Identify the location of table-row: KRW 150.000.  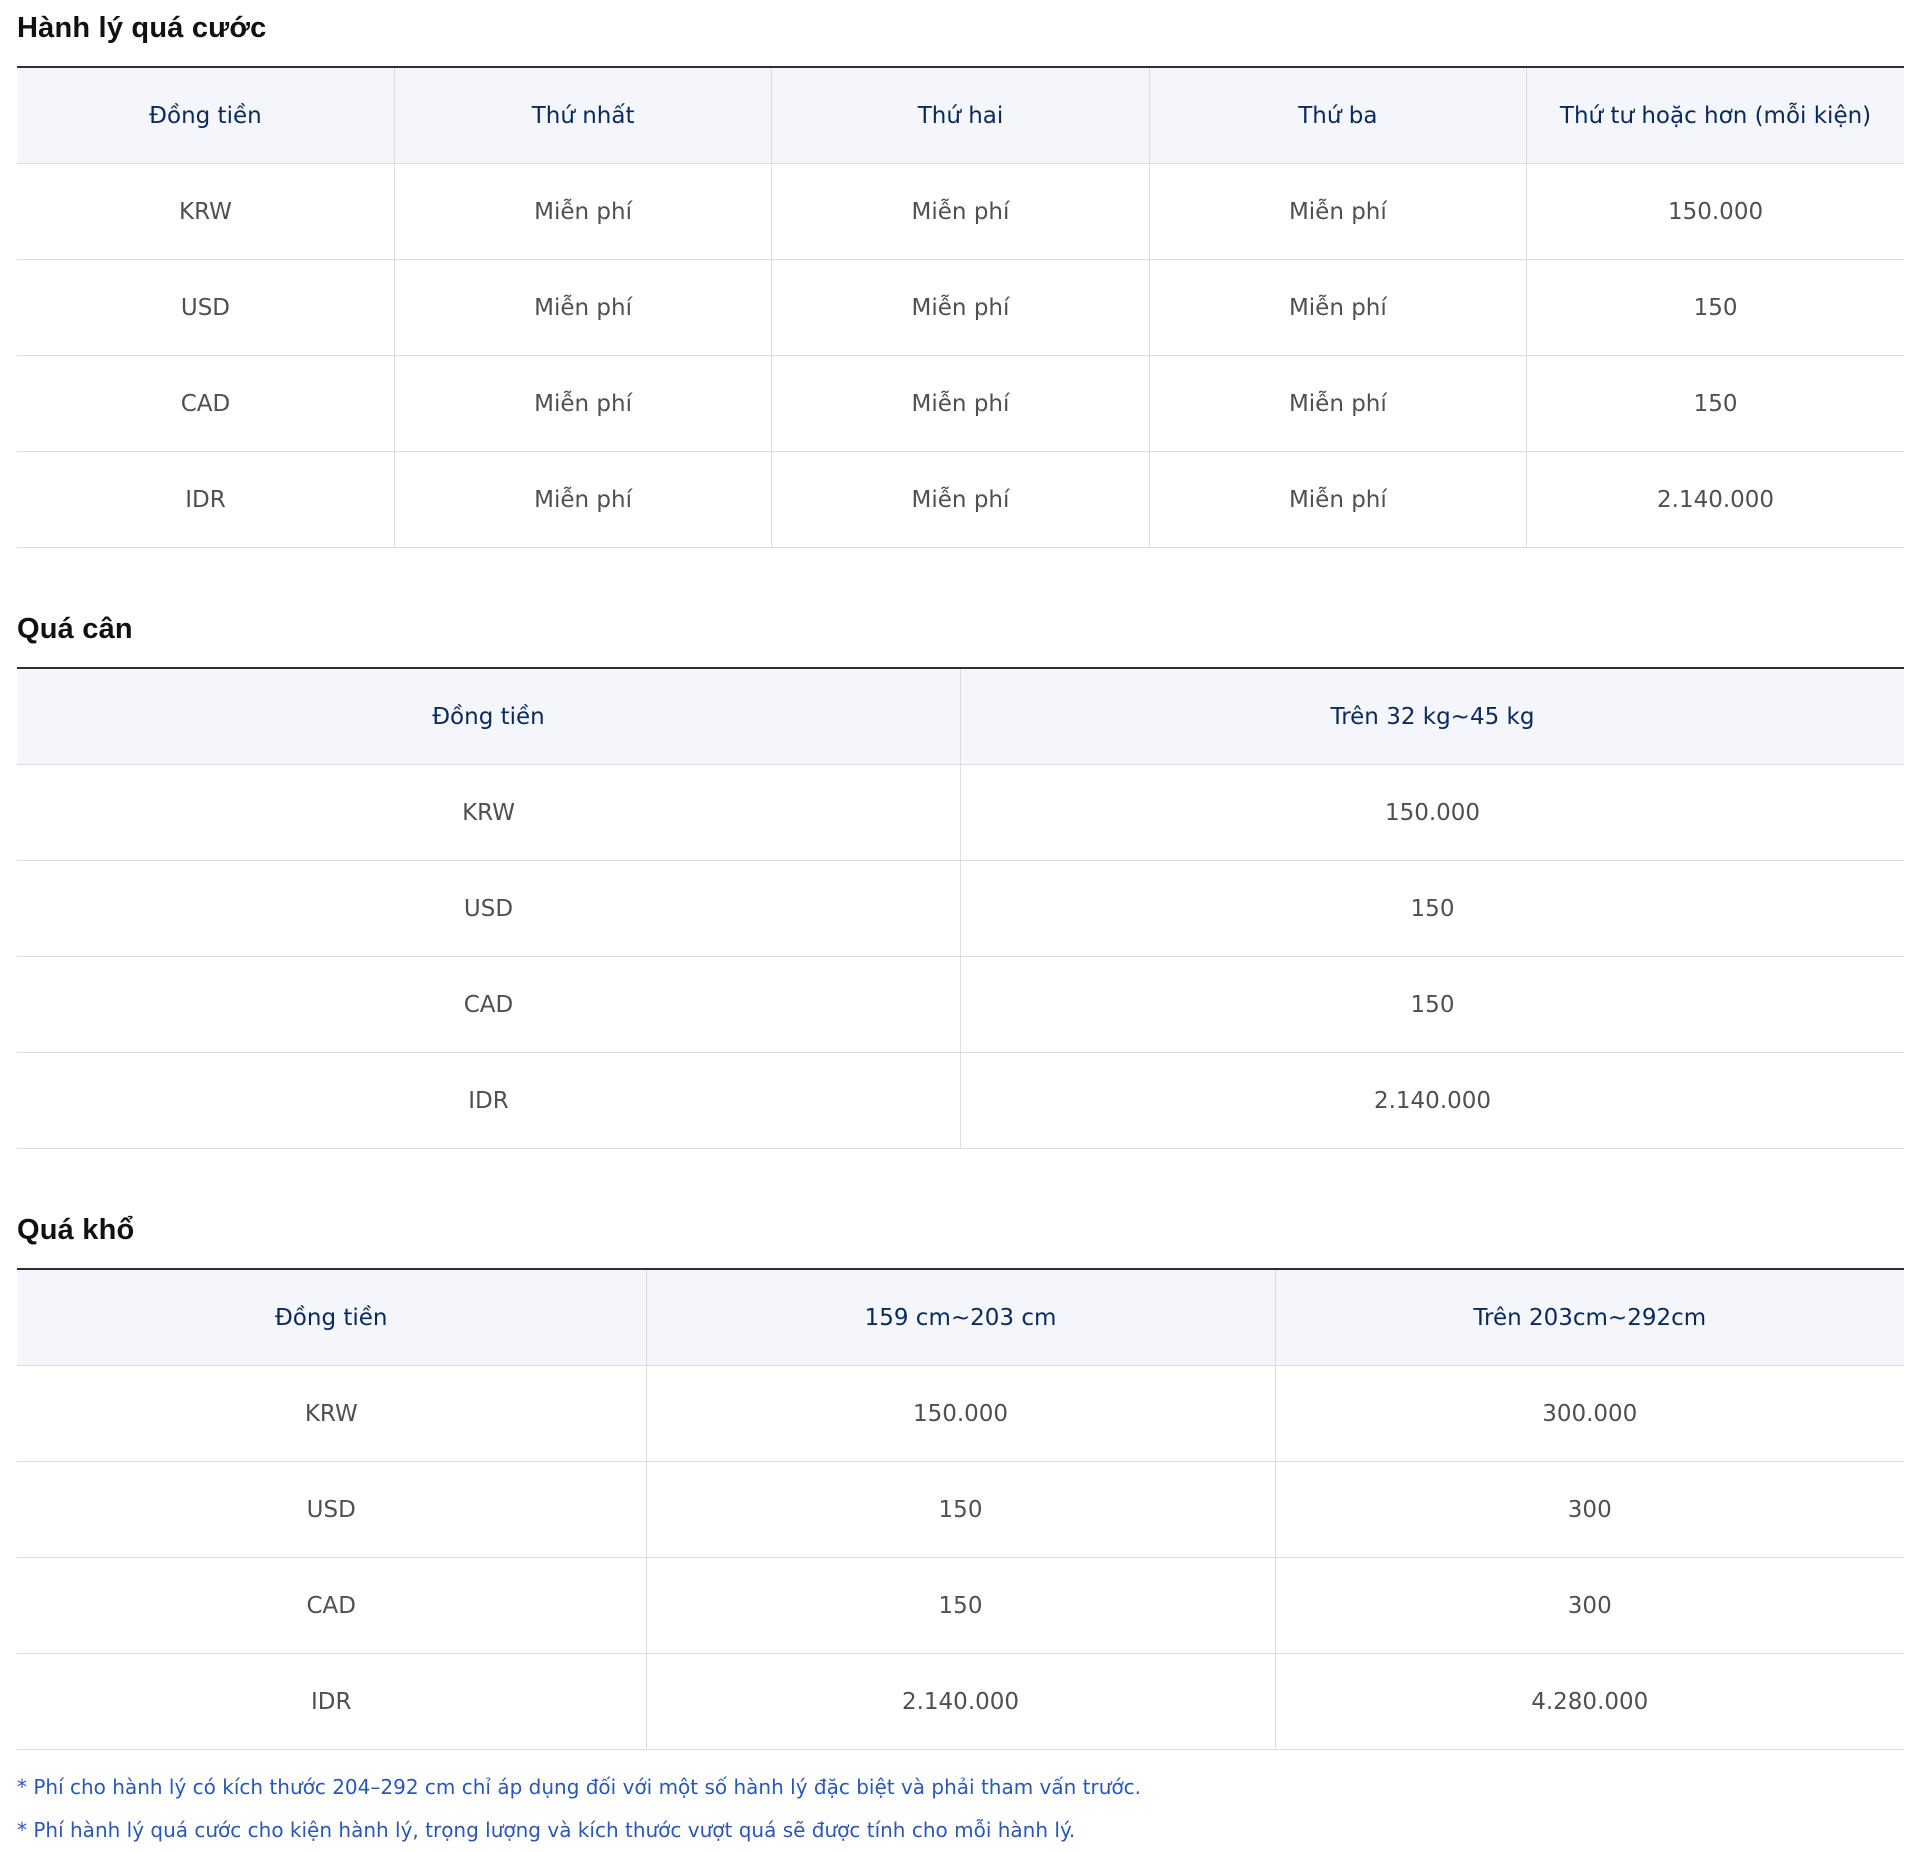
(960, 812).